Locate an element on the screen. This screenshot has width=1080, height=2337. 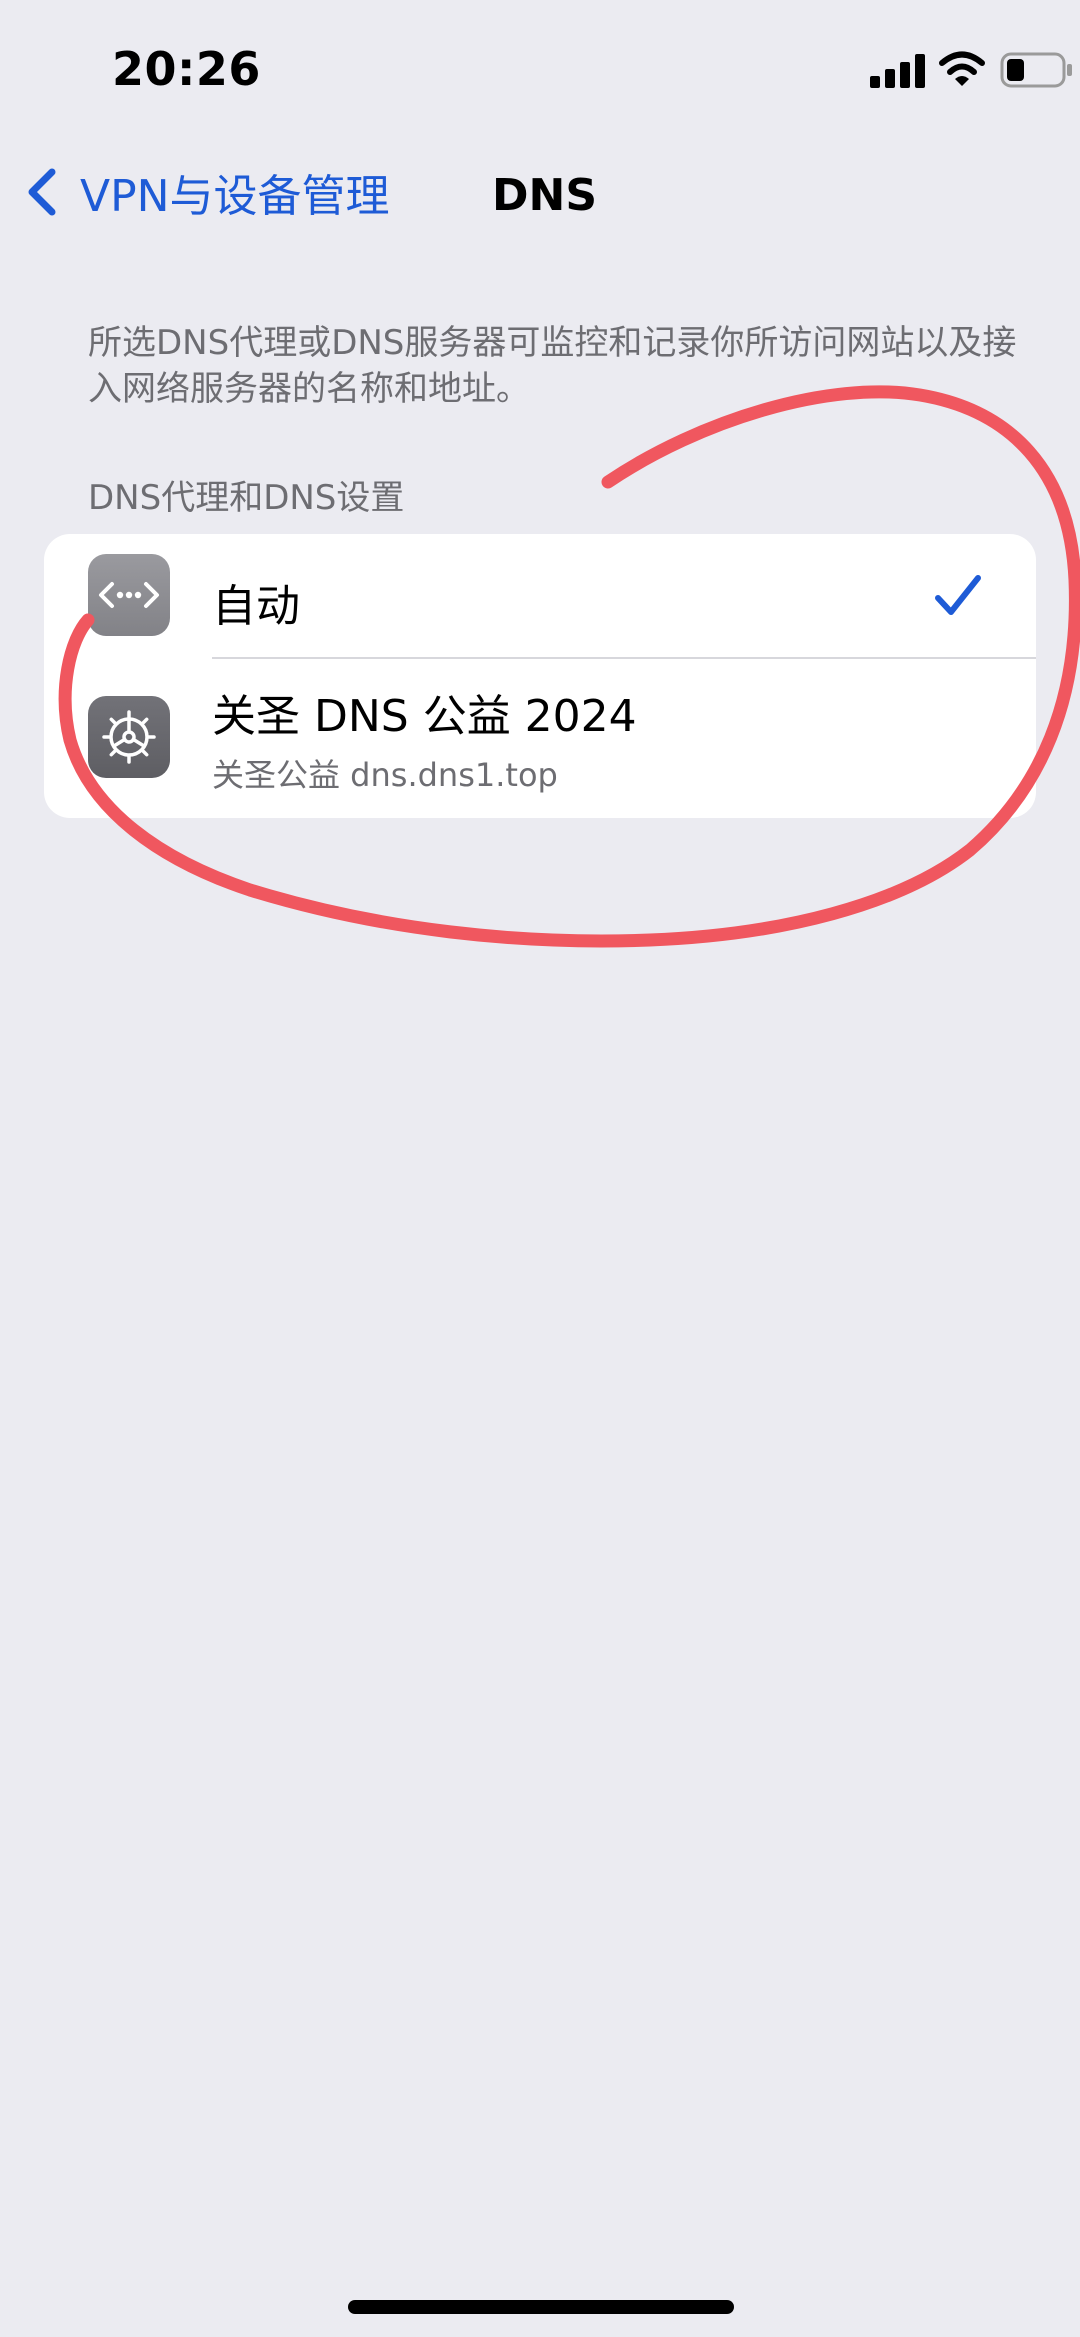
status-time: 20:26 is located at coordinates (186, 69).